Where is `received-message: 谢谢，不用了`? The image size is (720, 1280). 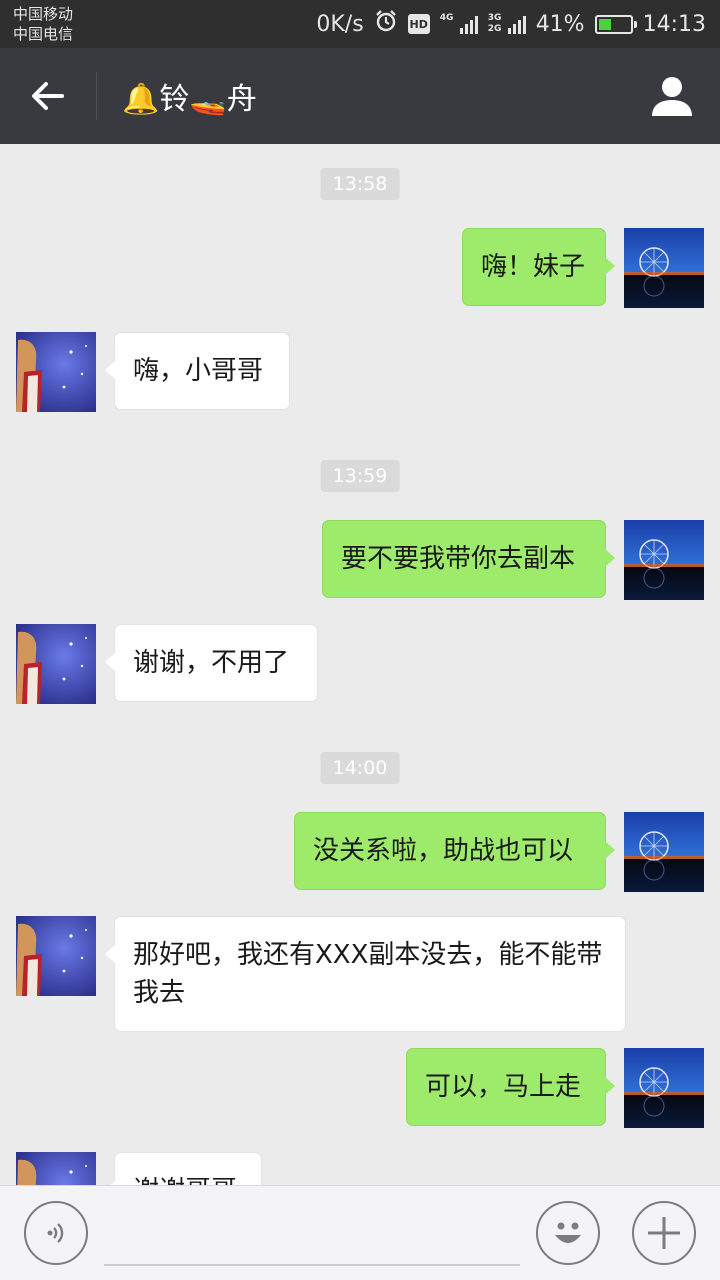 received-message: 谢谢，不用了 is located at coordinates (211, 663).